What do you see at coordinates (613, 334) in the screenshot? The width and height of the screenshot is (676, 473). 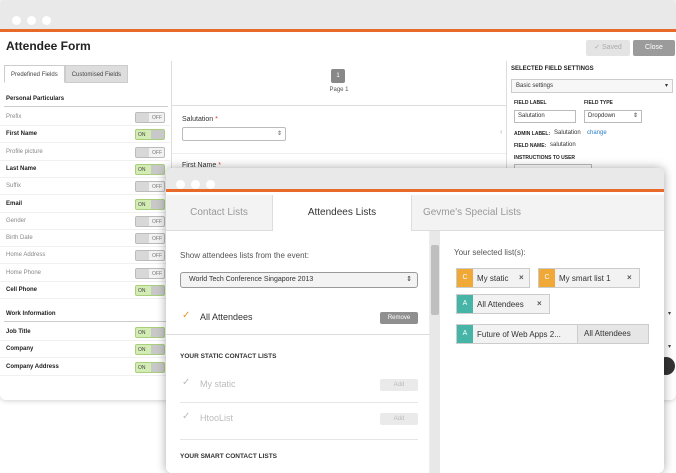 I see `chip-sublabel: All Attendees` at bounding box center [613, 334].